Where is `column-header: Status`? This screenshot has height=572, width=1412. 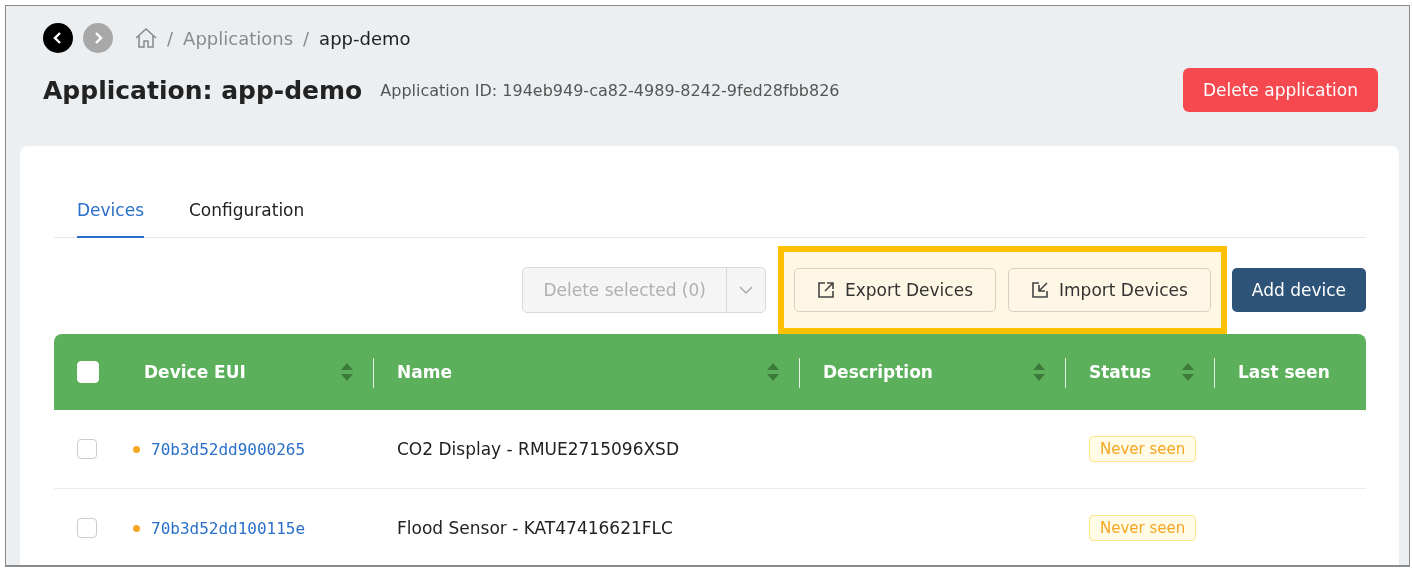
column-header: Status is located at coordinates (1120, 372).